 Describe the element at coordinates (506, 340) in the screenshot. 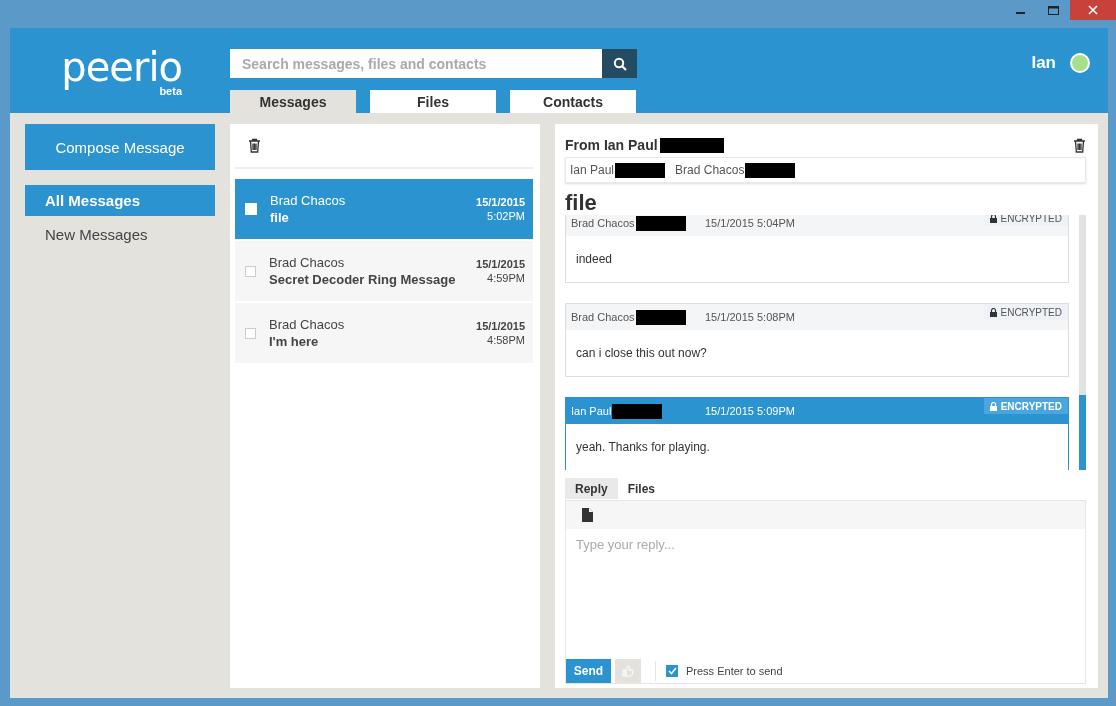

I see `message-time: 4:58PM` at that location.